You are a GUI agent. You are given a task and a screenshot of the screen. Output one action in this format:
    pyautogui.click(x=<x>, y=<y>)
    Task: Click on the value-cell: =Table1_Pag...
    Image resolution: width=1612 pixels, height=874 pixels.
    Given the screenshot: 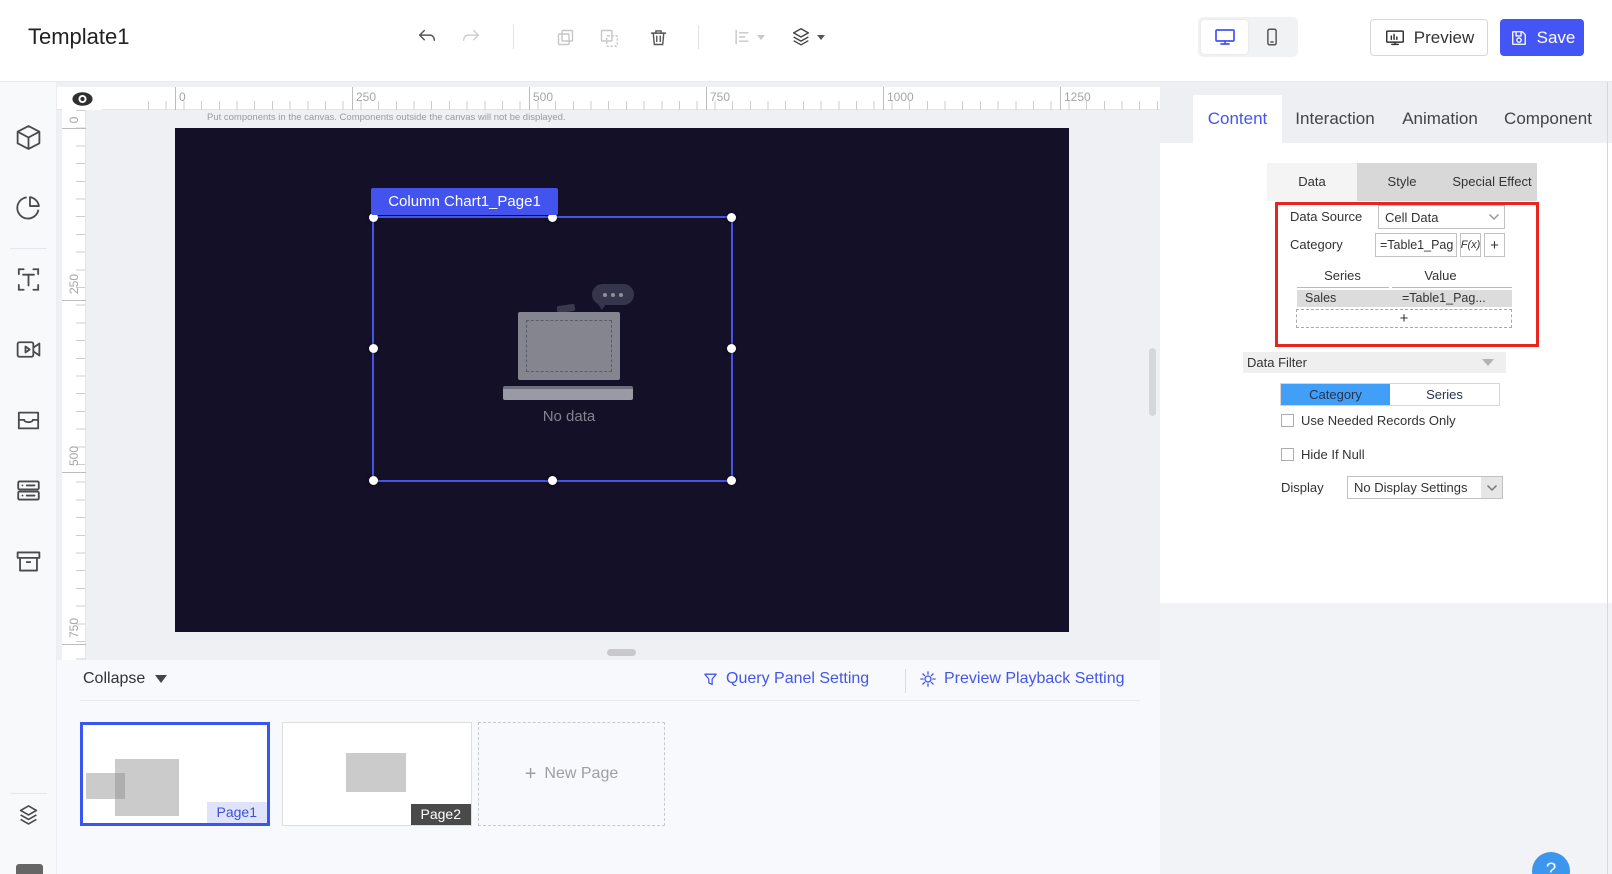 What is the action you would take?
    pyautogui.click(x=1444, y=298)
    